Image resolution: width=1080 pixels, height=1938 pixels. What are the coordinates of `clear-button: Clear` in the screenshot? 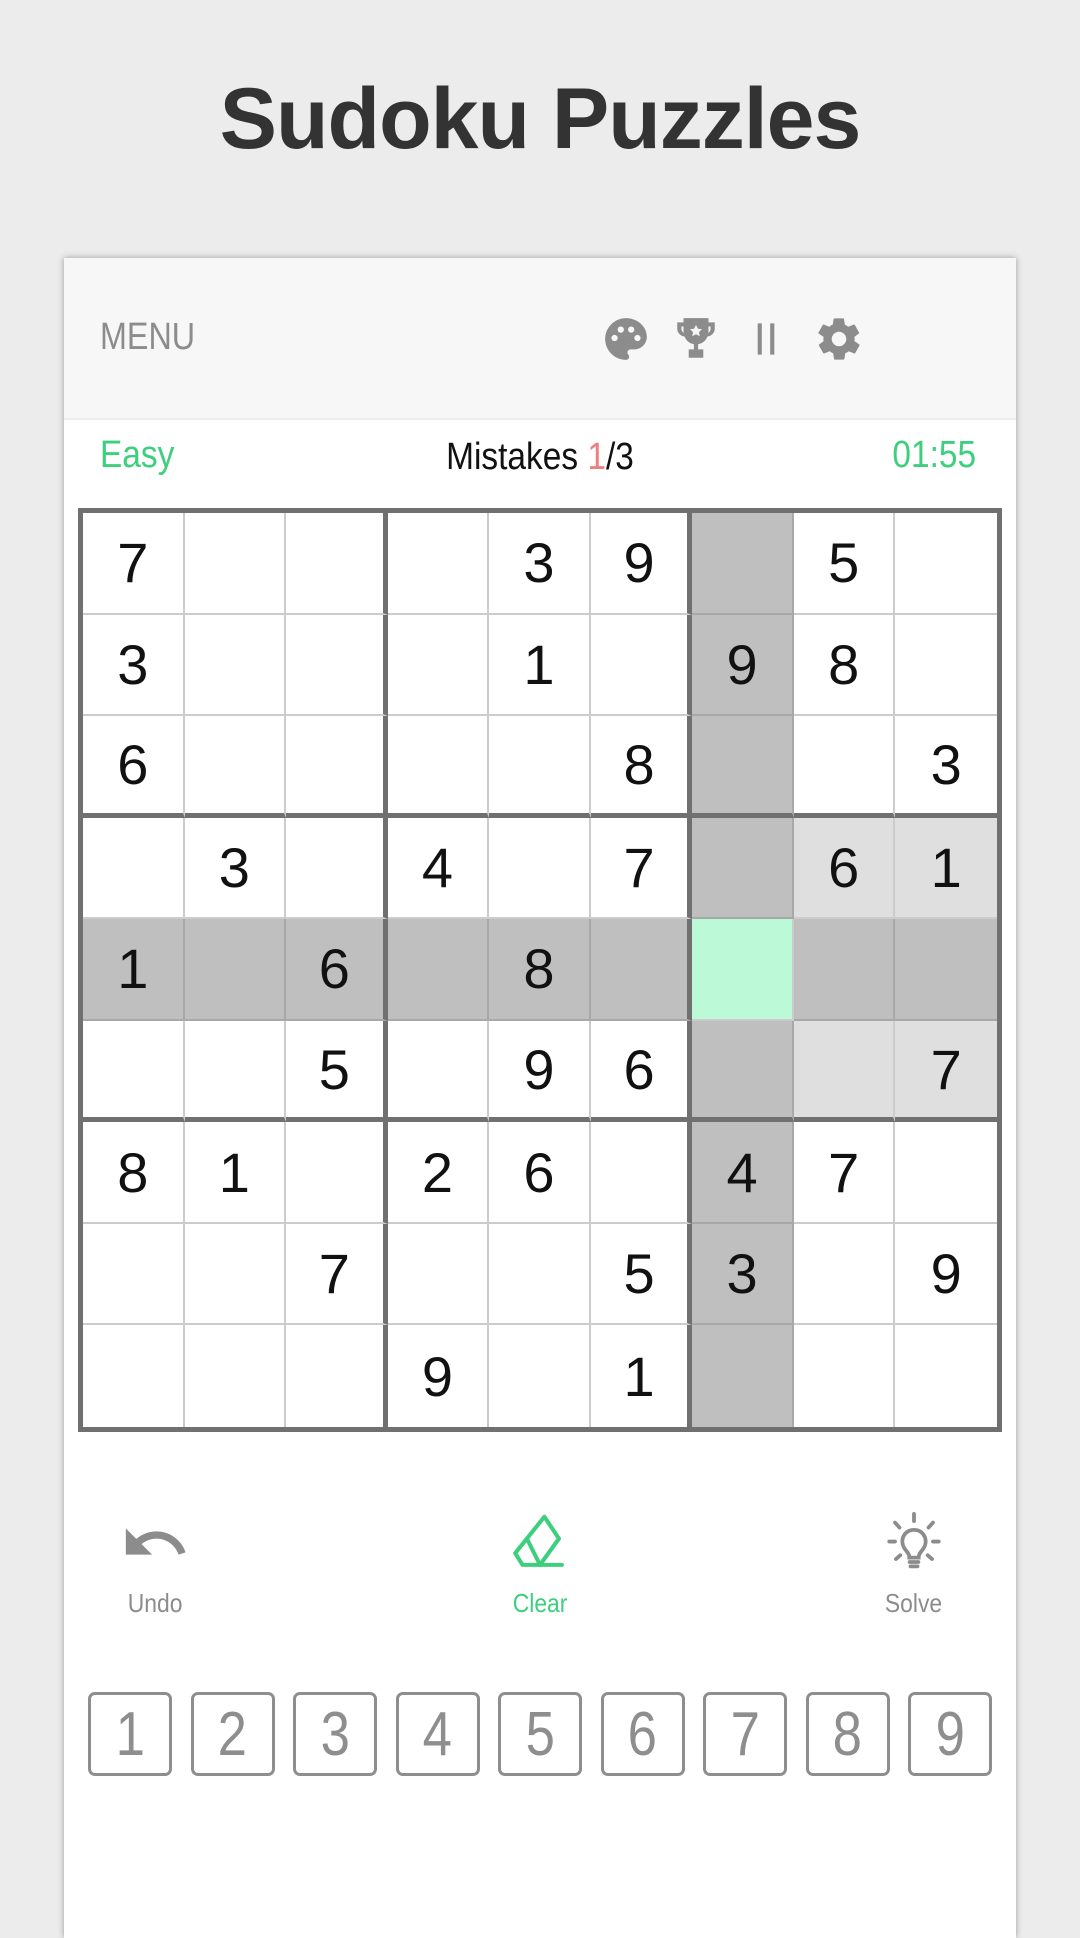 It's located at (540, 1563).